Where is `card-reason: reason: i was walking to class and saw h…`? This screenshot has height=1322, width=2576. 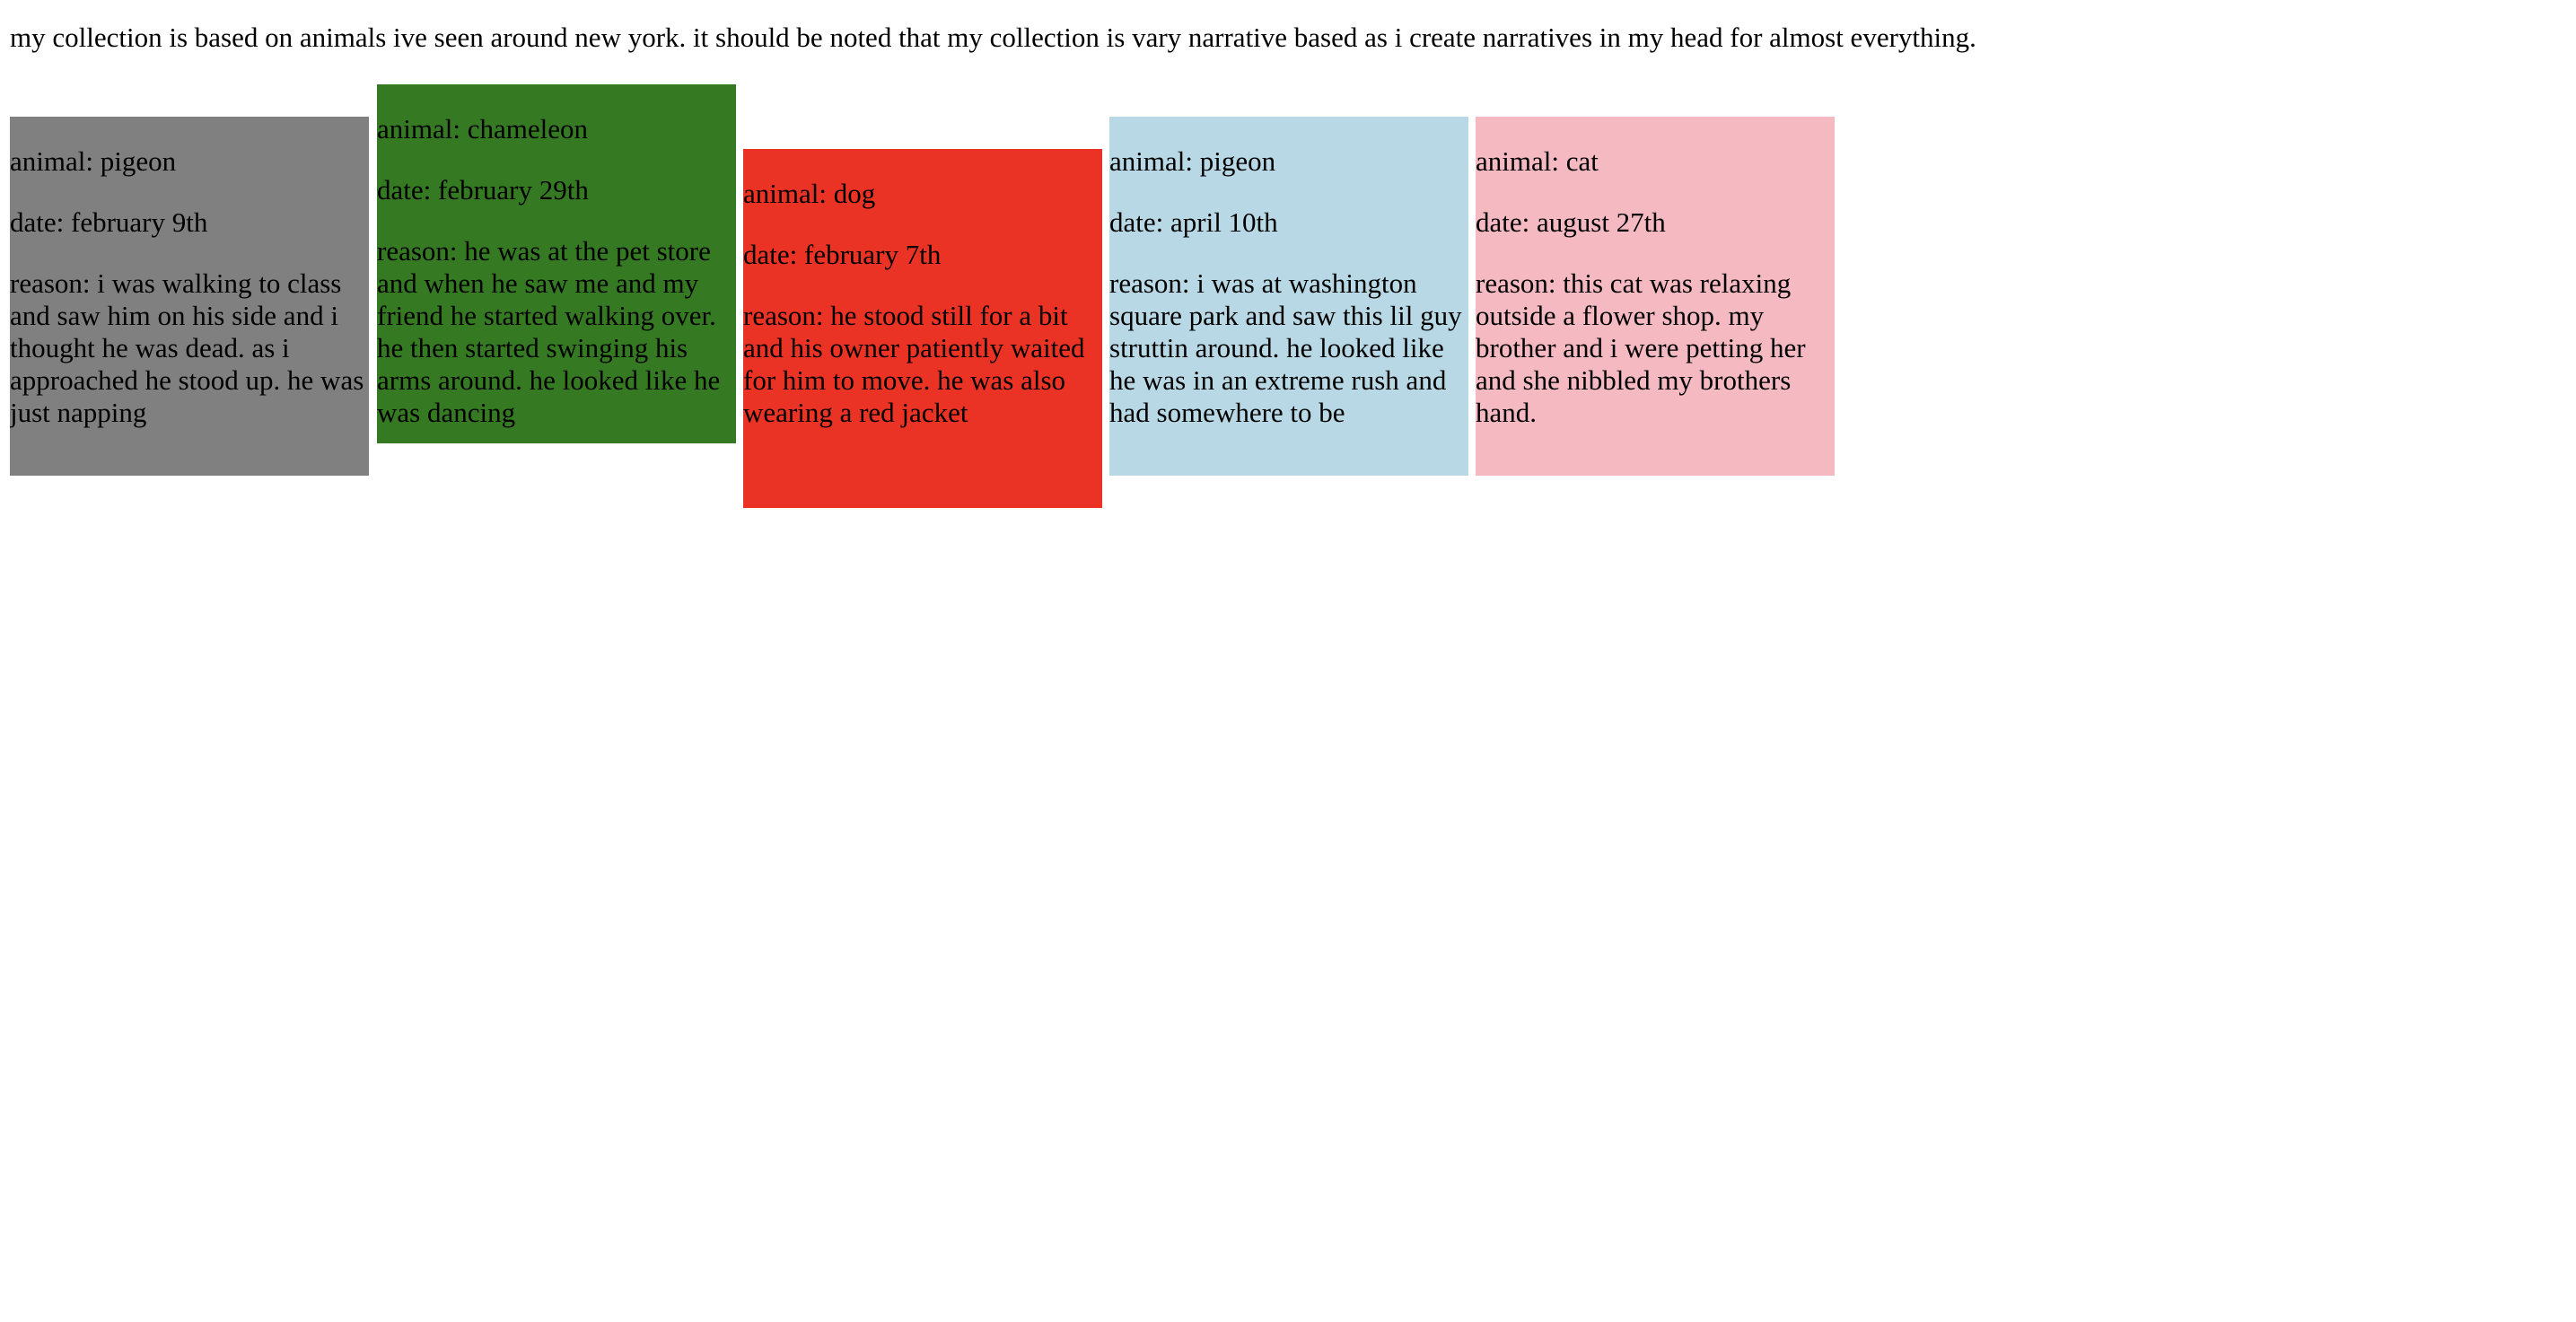
card-reason: reason: i was walking to class and saw h… is located at coordinates (187, 347).